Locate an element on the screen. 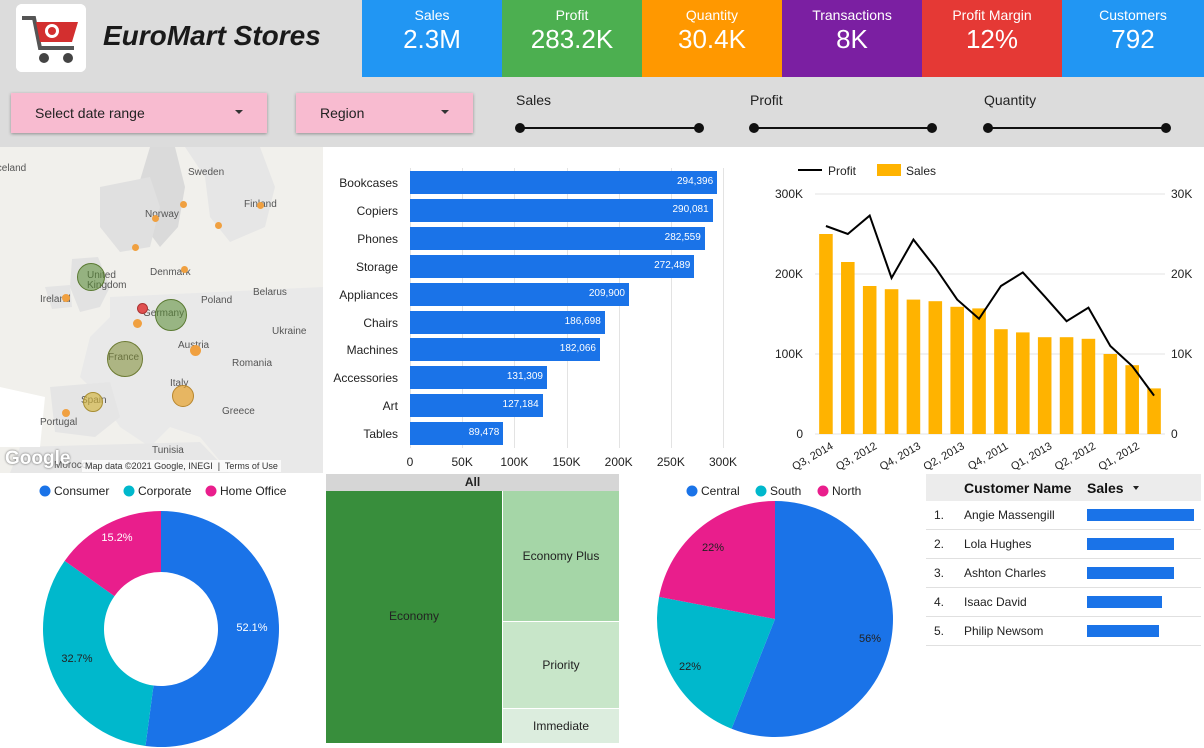 This screenshot has width=1204, height=748. table-row: 1. Angie Massengill is located at coordinates (1063, 515).